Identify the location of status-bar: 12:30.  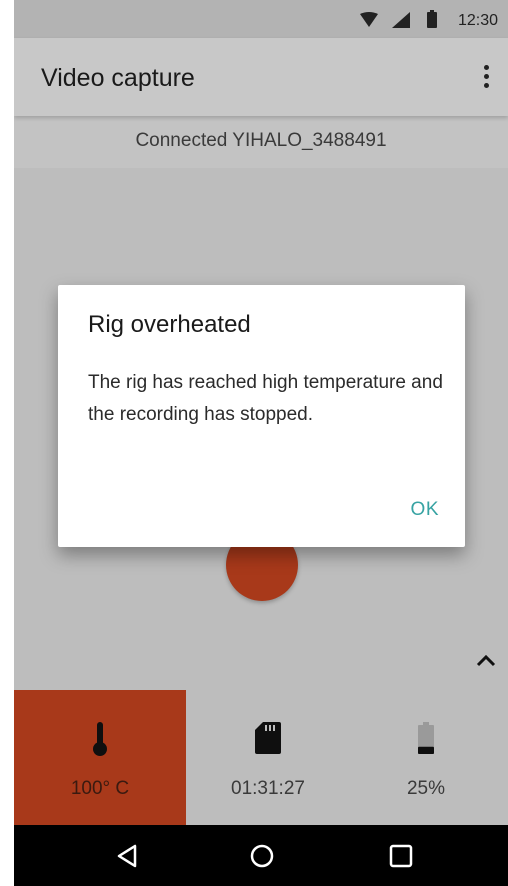
(261, 19).